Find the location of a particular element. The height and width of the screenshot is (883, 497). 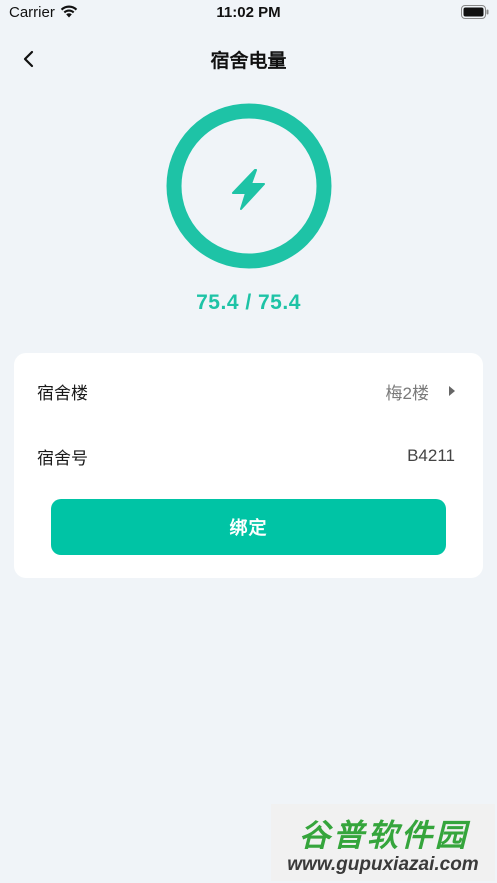

power-reading: 75.4 / 75.4 is located at coordinates (248, 302).